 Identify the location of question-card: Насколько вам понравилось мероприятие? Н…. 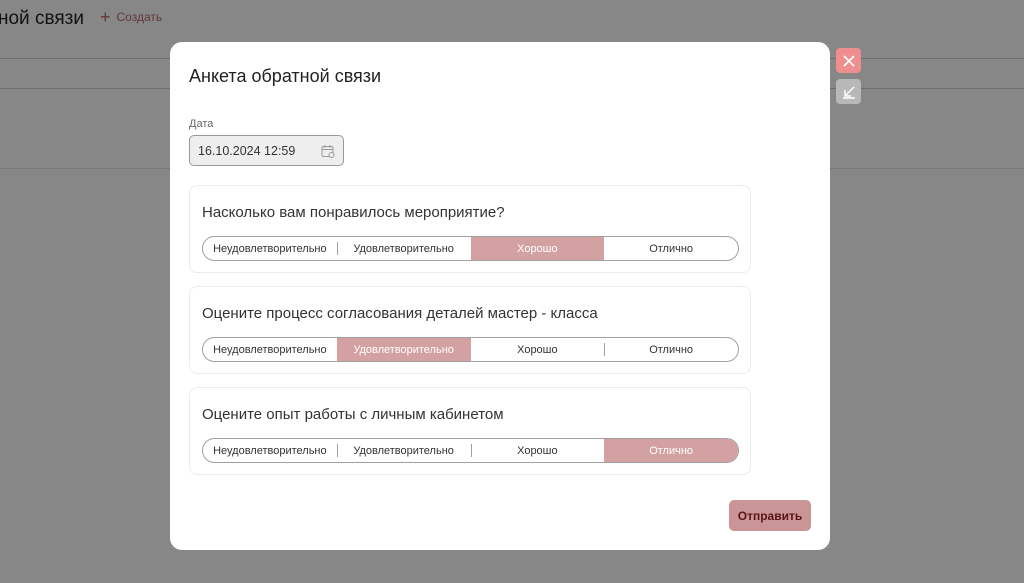
(470, 229).